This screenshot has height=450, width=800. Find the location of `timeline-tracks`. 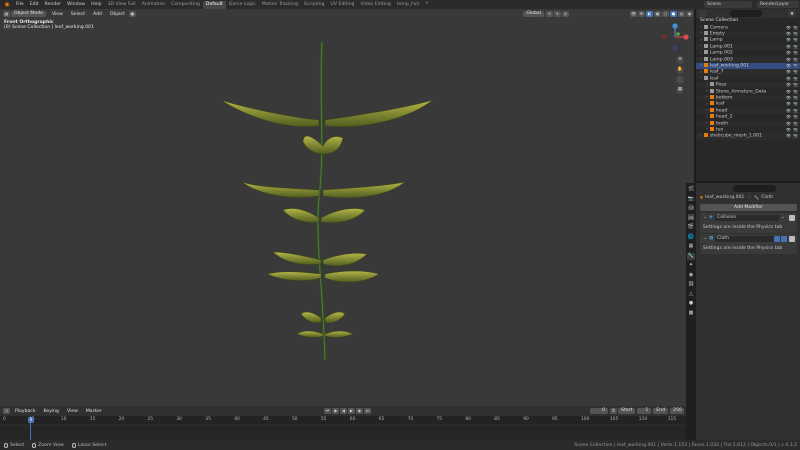

timeline-tracks is located at coordinates (343, 433).